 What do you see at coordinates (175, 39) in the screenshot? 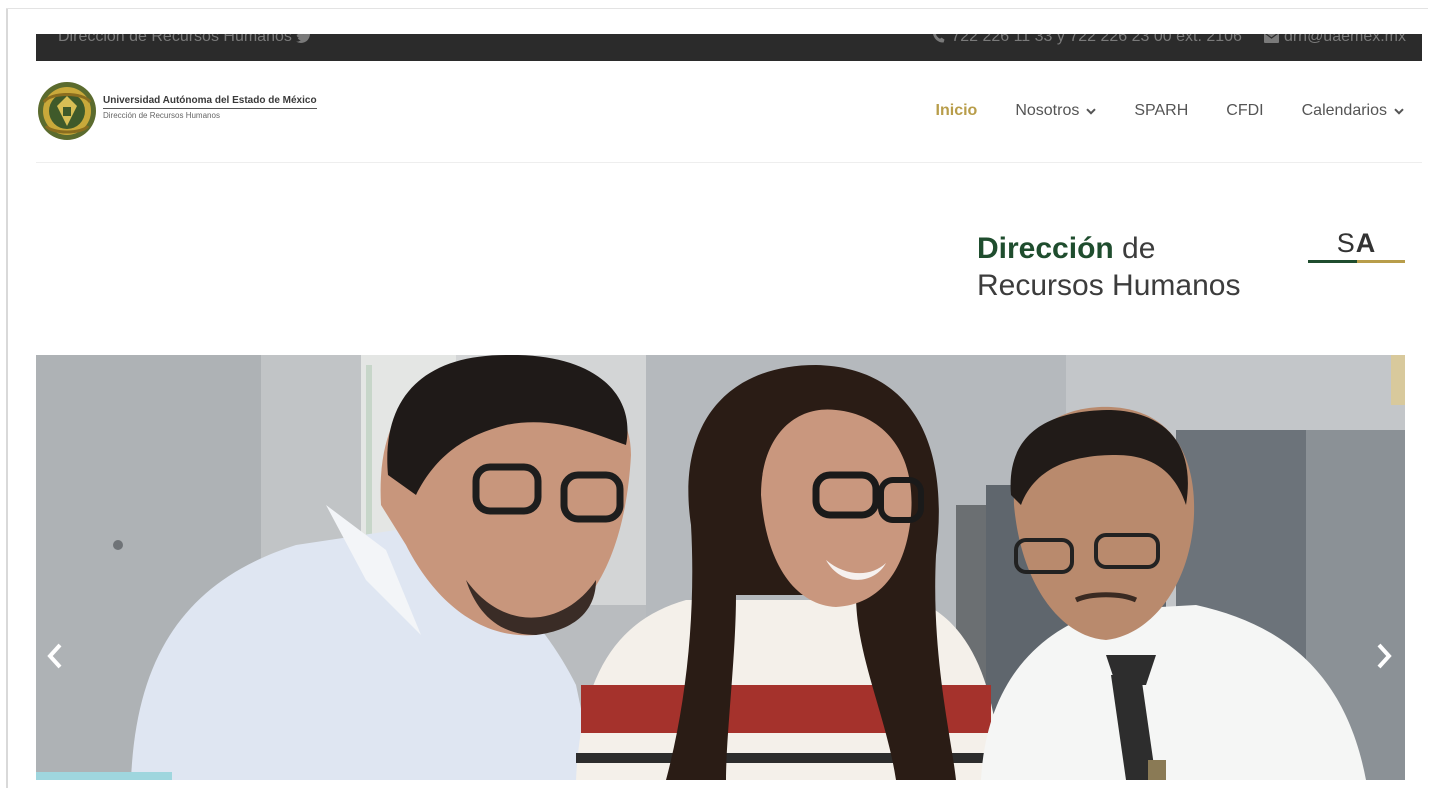
I see `topbar-org-name: Dirección de Recursos Humanos` at bounding box center [175, 39].